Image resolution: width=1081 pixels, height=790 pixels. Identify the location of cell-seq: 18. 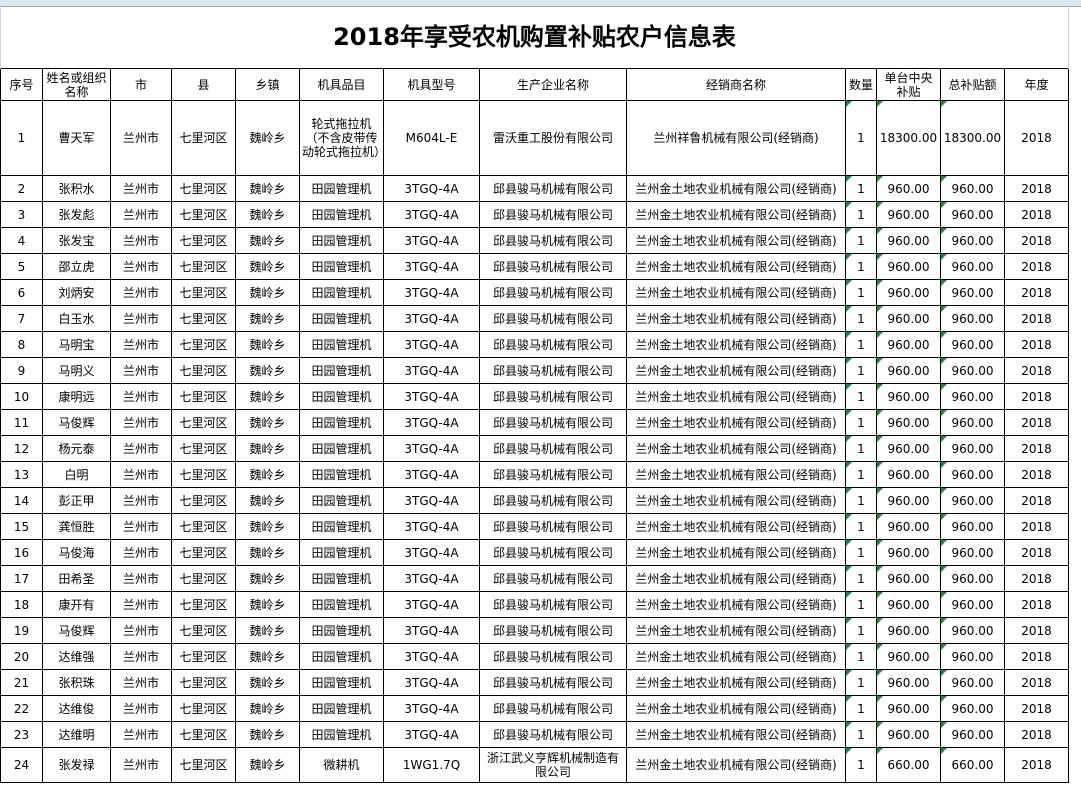
(21, 604).